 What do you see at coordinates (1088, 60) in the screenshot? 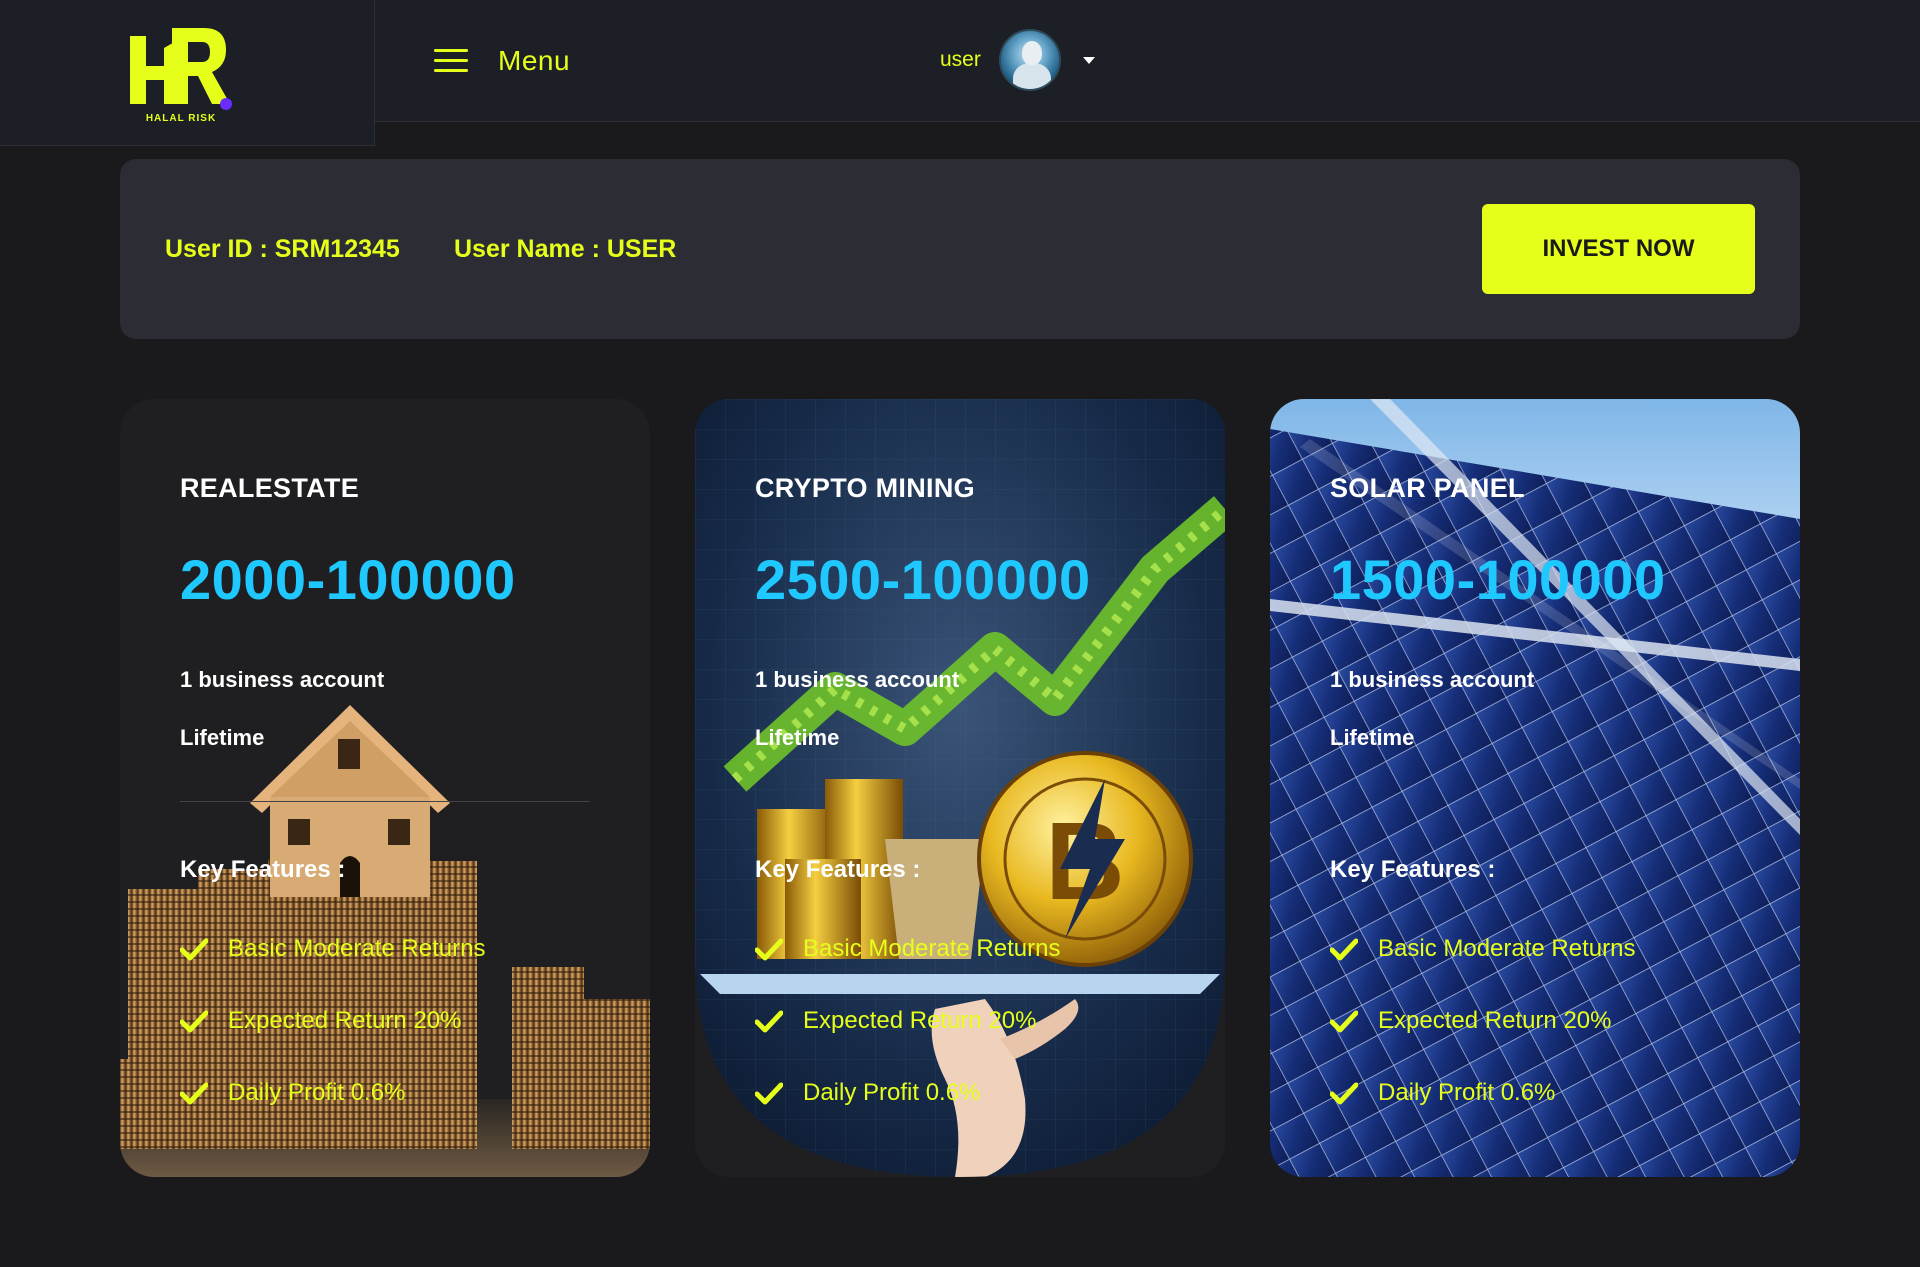
I see `caret-down-icon` at bounding box center [1088, 60].